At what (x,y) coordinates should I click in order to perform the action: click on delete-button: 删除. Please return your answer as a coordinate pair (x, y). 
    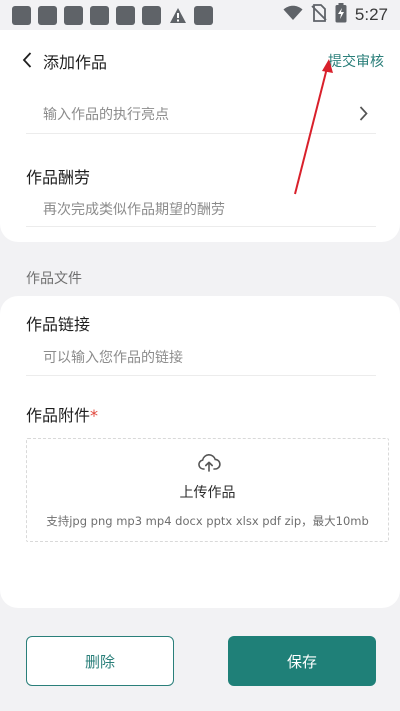
    Looking at the image, I should click on (100, 661).